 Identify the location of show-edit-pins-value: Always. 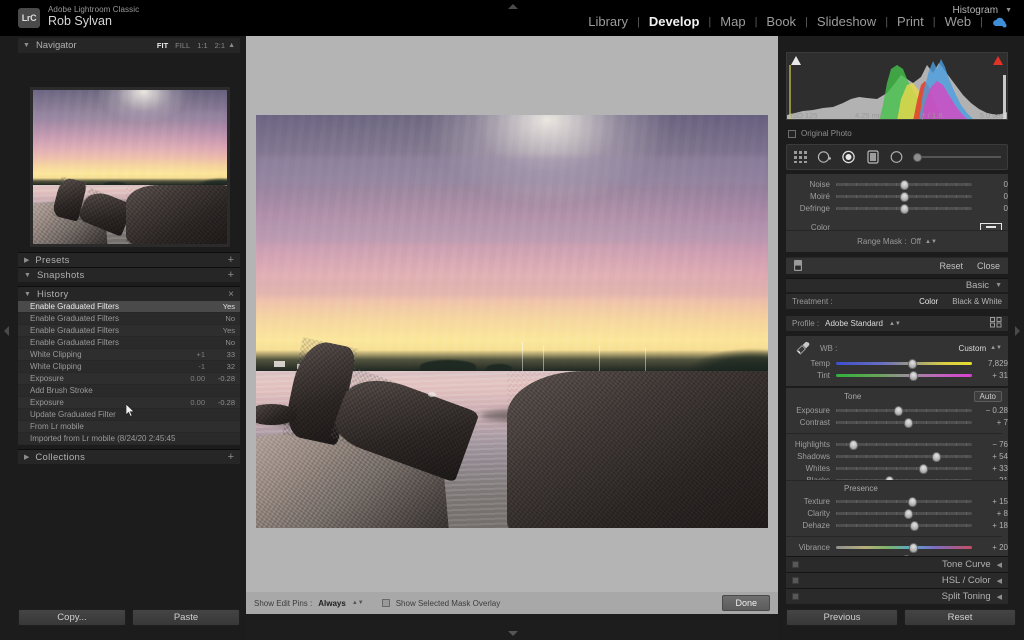
(332, 603).